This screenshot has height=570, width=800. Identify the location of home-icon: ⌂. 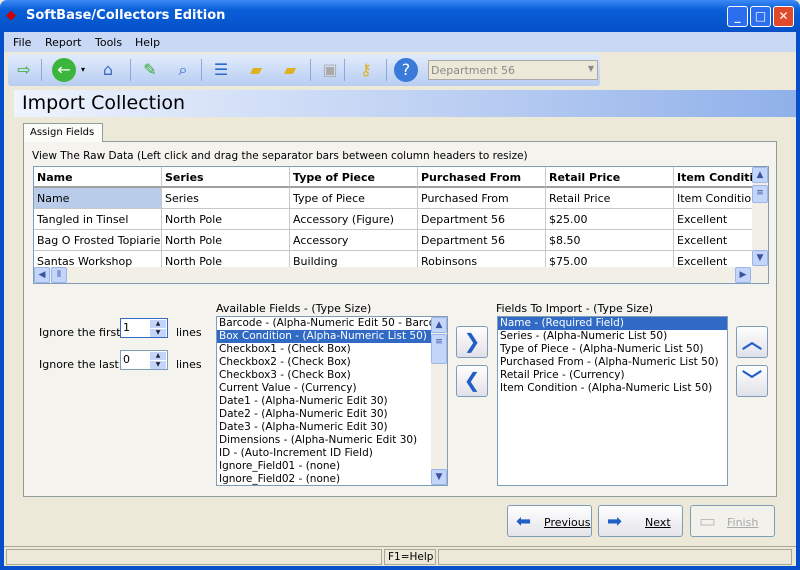
(108, 70).